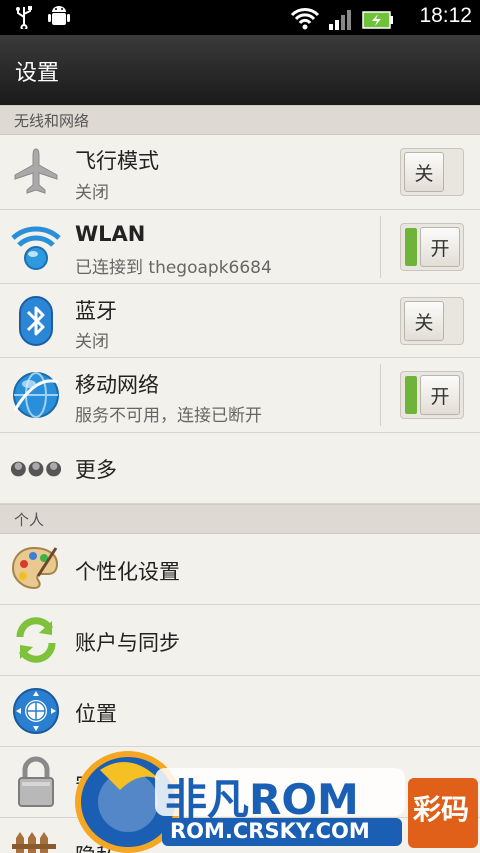 Image resolution: width=480 pixels, height=853 pixels. I want to click on settings-row-mobile-network: 移动网络 服务不可用，连接已断开 开, so click(240, 395).